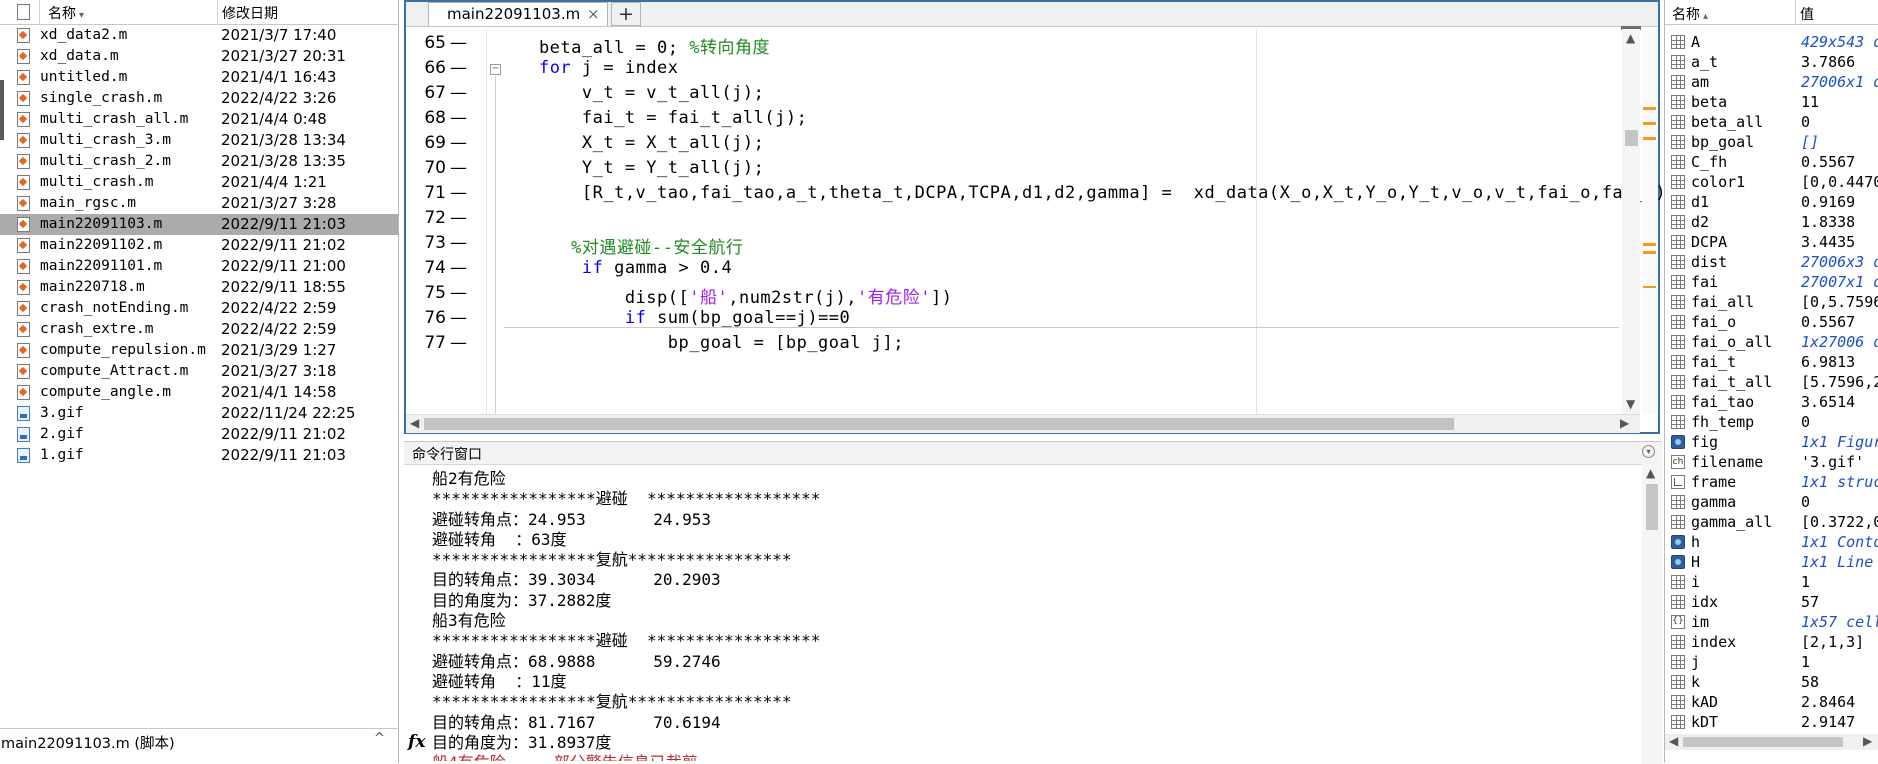 This screenshot has height=764, width=1878. I want to click on variable-row: kDT 2.9147, so click(1771, 722).